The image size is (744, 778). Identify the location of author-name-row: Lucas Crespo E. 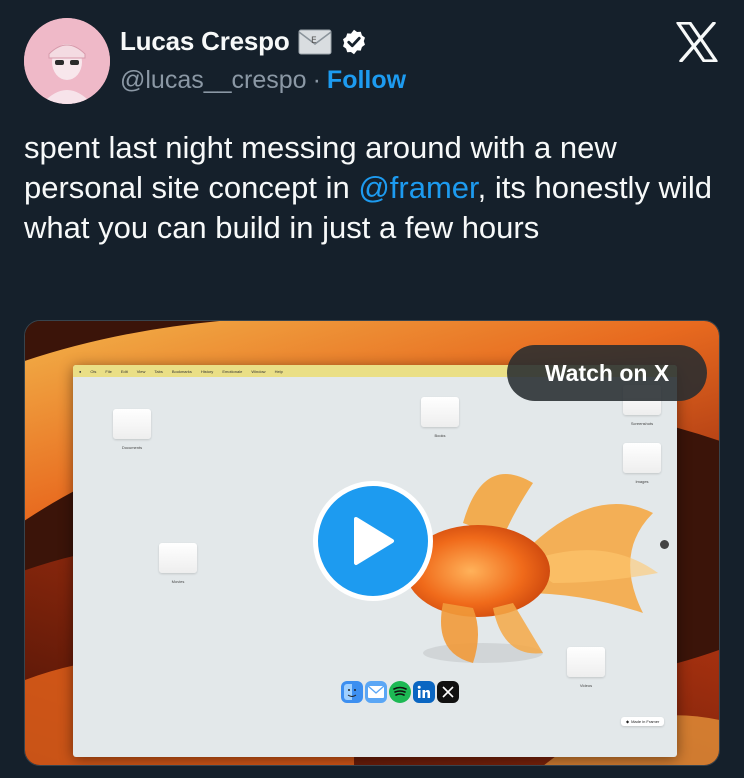
(245, 41).